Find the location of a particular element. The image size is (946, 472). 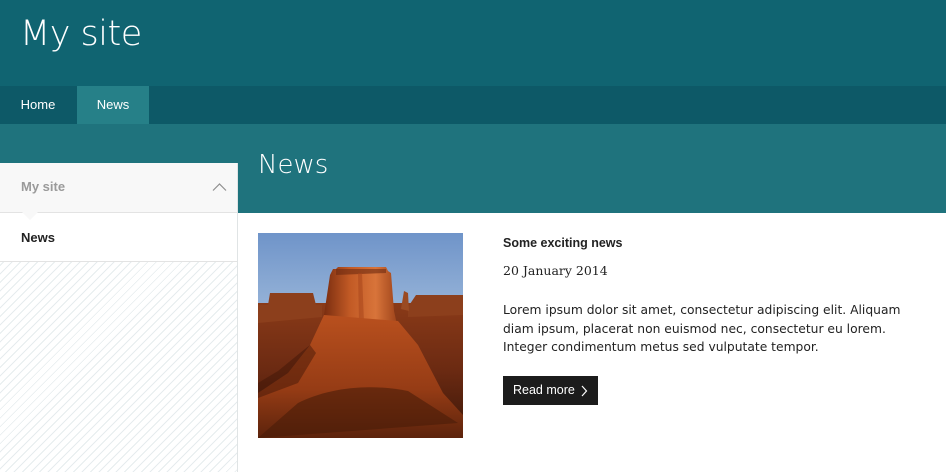

sidebar-active-notch is located at coordinates (30, 216).